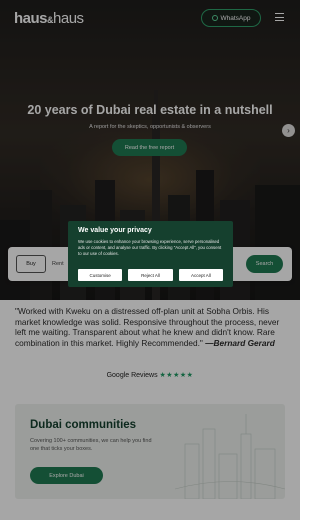 The width and height of the screenshot is (320, 520). Describe the element at coordinates (200, 275) in the screenshot. I see `accept-all-button: Accept All` at that location.